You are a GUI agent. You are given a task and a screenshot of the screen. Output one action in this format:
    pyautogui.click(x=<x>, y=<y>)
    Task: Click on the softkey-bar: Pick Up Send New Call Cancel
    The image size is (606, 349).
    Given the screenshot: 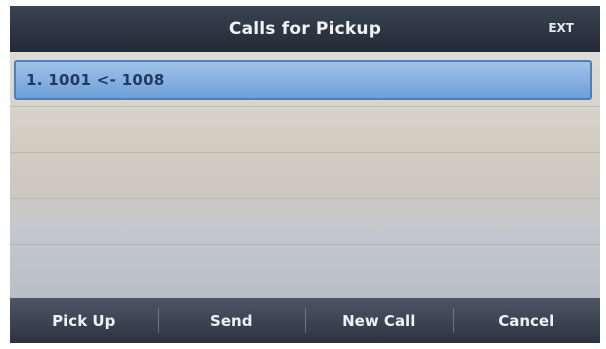 What is the action you would take?
    pyautogui.click(x=305, y=320)
    